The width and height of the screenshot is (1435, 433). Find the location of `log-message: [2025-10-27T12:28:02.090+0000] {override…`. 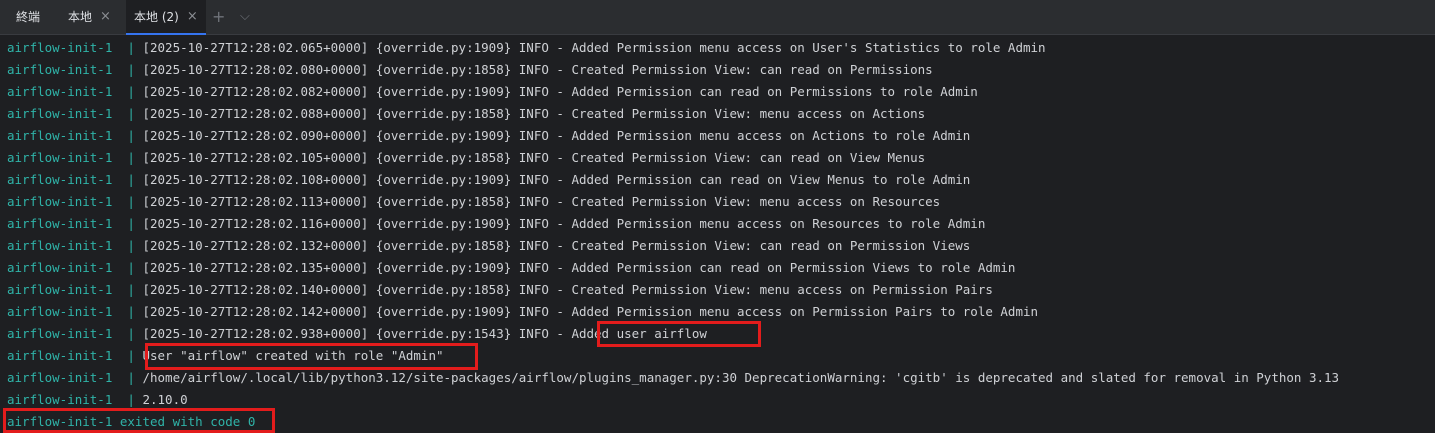

log-message: [2025-10-27T12:28:02.090+0000] {override… is located at coordinates (556, 135).